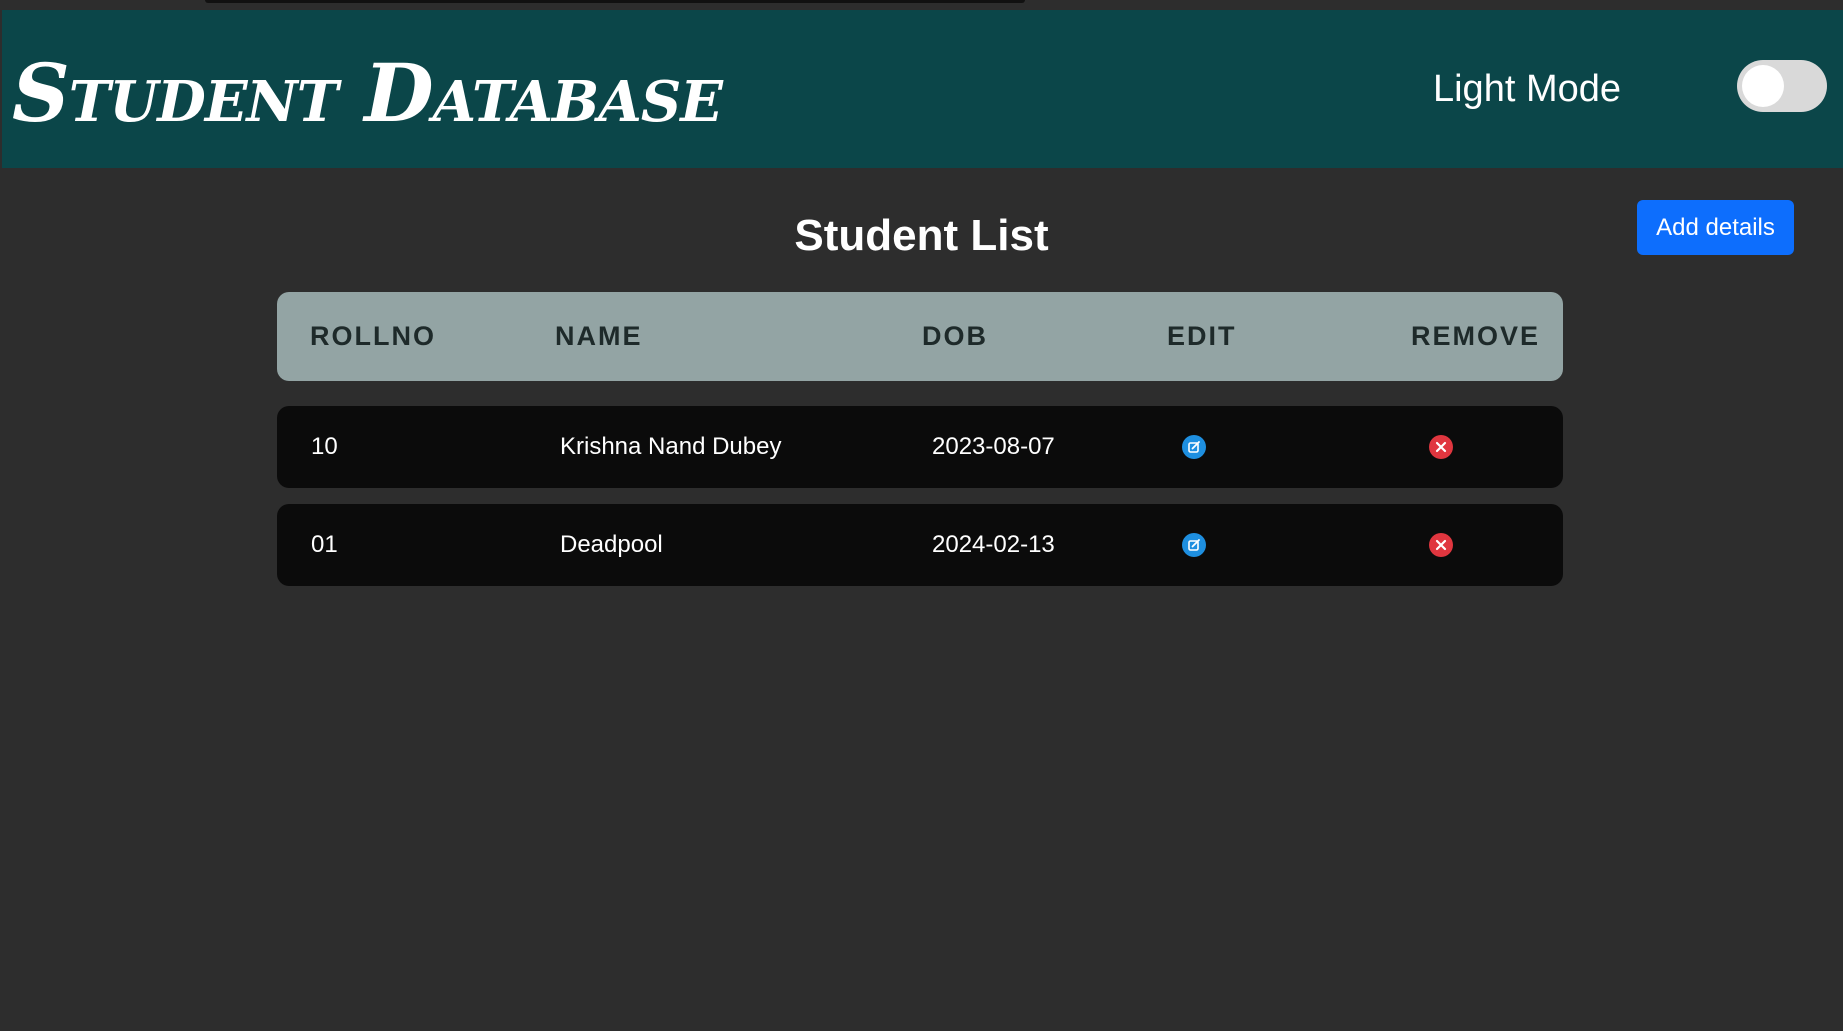 This screenshot has width=1843, height=1031. Describe the element at coordinates (671, 446) in the screenshot. I see `cell-name: Krishna Nand Dubey` at that location.